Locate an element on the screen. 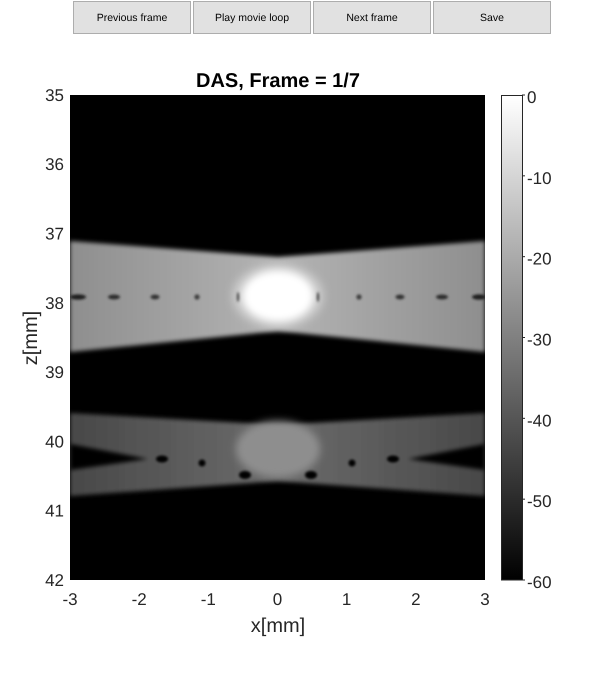 The width and height of the screenshot is (600, 700). colorbar-tick-label: -60 is located at coordinates (539, 582).